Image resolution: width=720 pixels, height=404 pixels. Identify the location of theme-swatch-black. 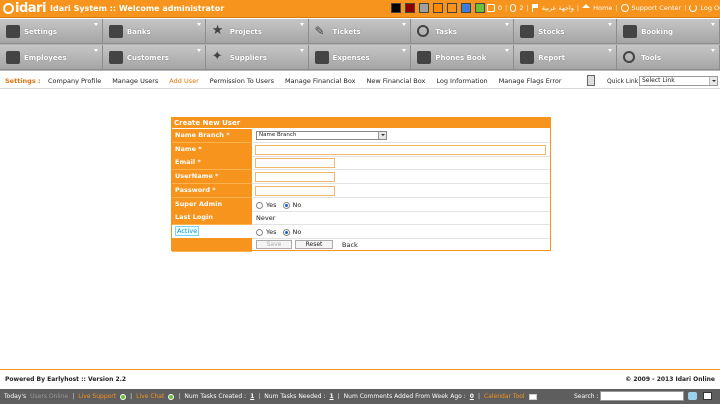
(396, 8).